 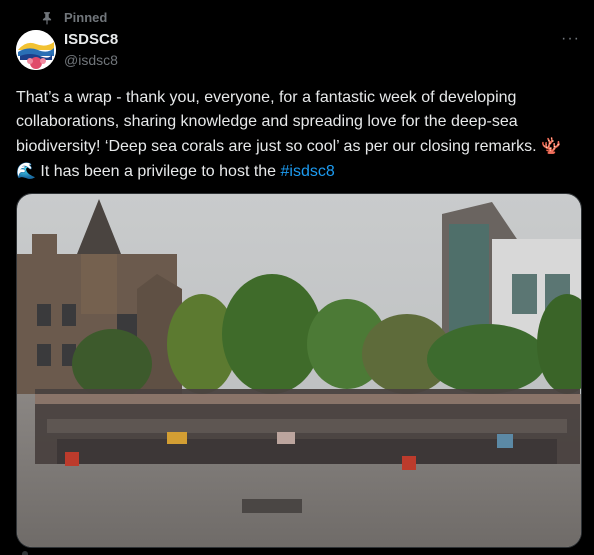 What do you see at coordinates (297, 551) in the screenshot?
I see `bottom-divider` at bounding box center [297, 551].